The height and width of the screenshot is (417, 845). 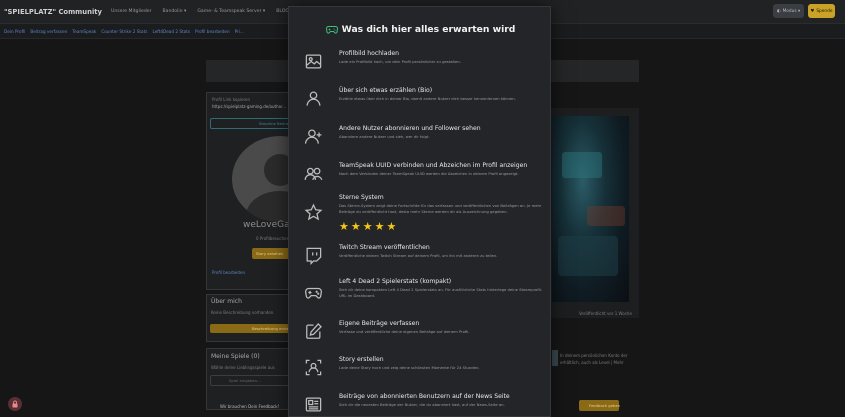 I want to click on user-plus-icon, so click(x=313, y=136).